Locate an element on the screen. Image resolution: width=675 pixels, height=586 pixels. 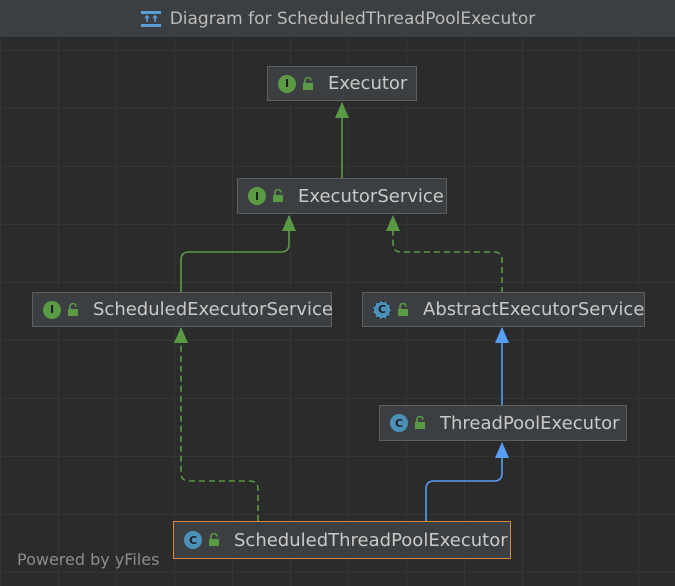
abstract-class-icon: C is located at coordinates (382, 309).